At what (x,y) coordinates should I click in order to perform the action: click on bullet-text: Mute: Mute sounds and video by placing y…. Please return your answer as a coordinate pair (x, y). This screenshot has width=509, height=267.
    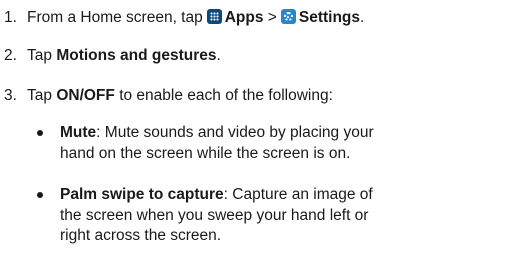
    Looking at the image, I should click on (282, 143).